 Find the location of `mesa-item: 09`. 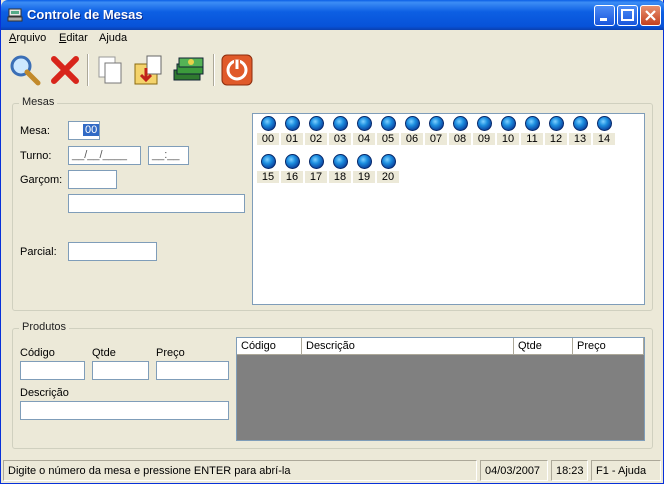

mesa-item: 09 is located at coordinates (484, 134).